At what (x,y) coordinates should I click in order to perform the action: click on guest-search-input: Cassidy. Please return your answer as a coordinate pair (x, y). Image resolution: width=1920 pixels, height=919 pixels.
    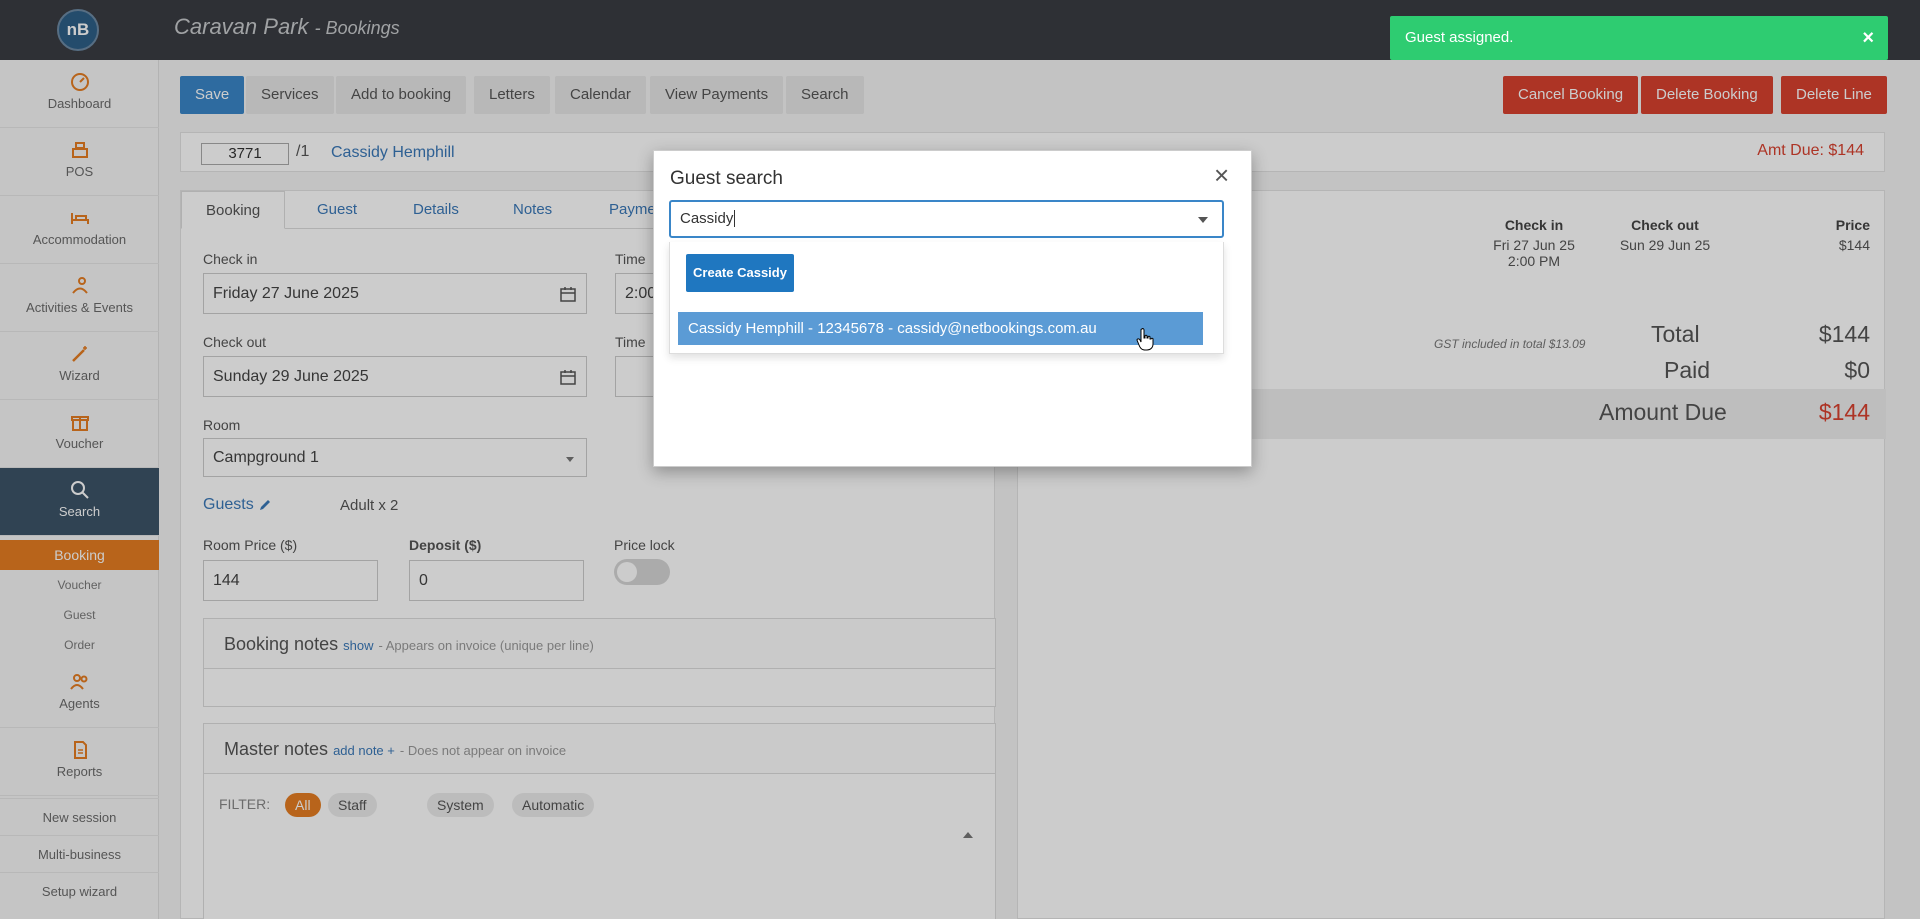
    Looking at the image, I should click on (946, 219).